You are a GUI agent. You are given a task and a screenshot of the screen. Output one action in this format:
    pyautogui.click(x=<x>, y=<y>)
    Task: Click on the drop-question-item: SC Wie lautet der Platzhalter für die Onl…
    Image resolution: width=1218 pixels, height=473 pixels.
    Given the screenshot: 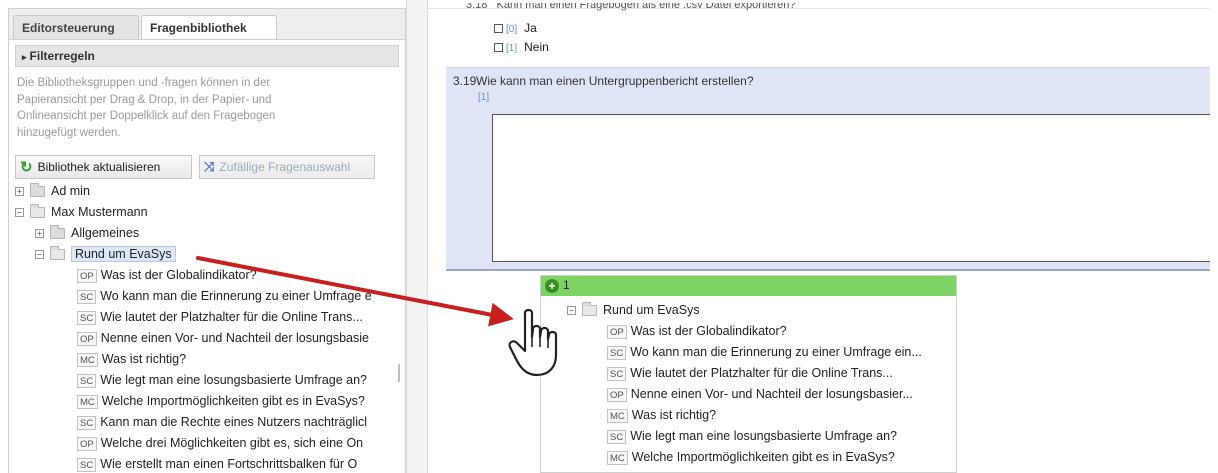 What is the action you would take?
    pyautogui.click(x=781, y=373)
    